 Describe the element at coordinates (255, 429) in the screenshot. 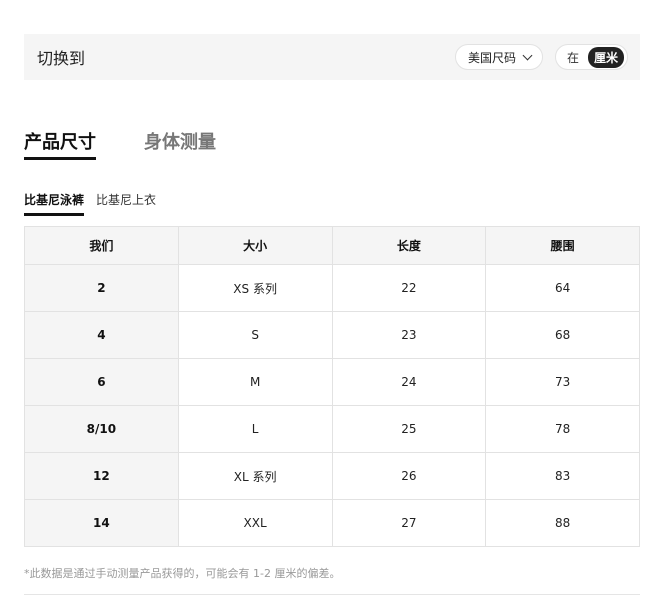

I see `cell-size: L` at that location.